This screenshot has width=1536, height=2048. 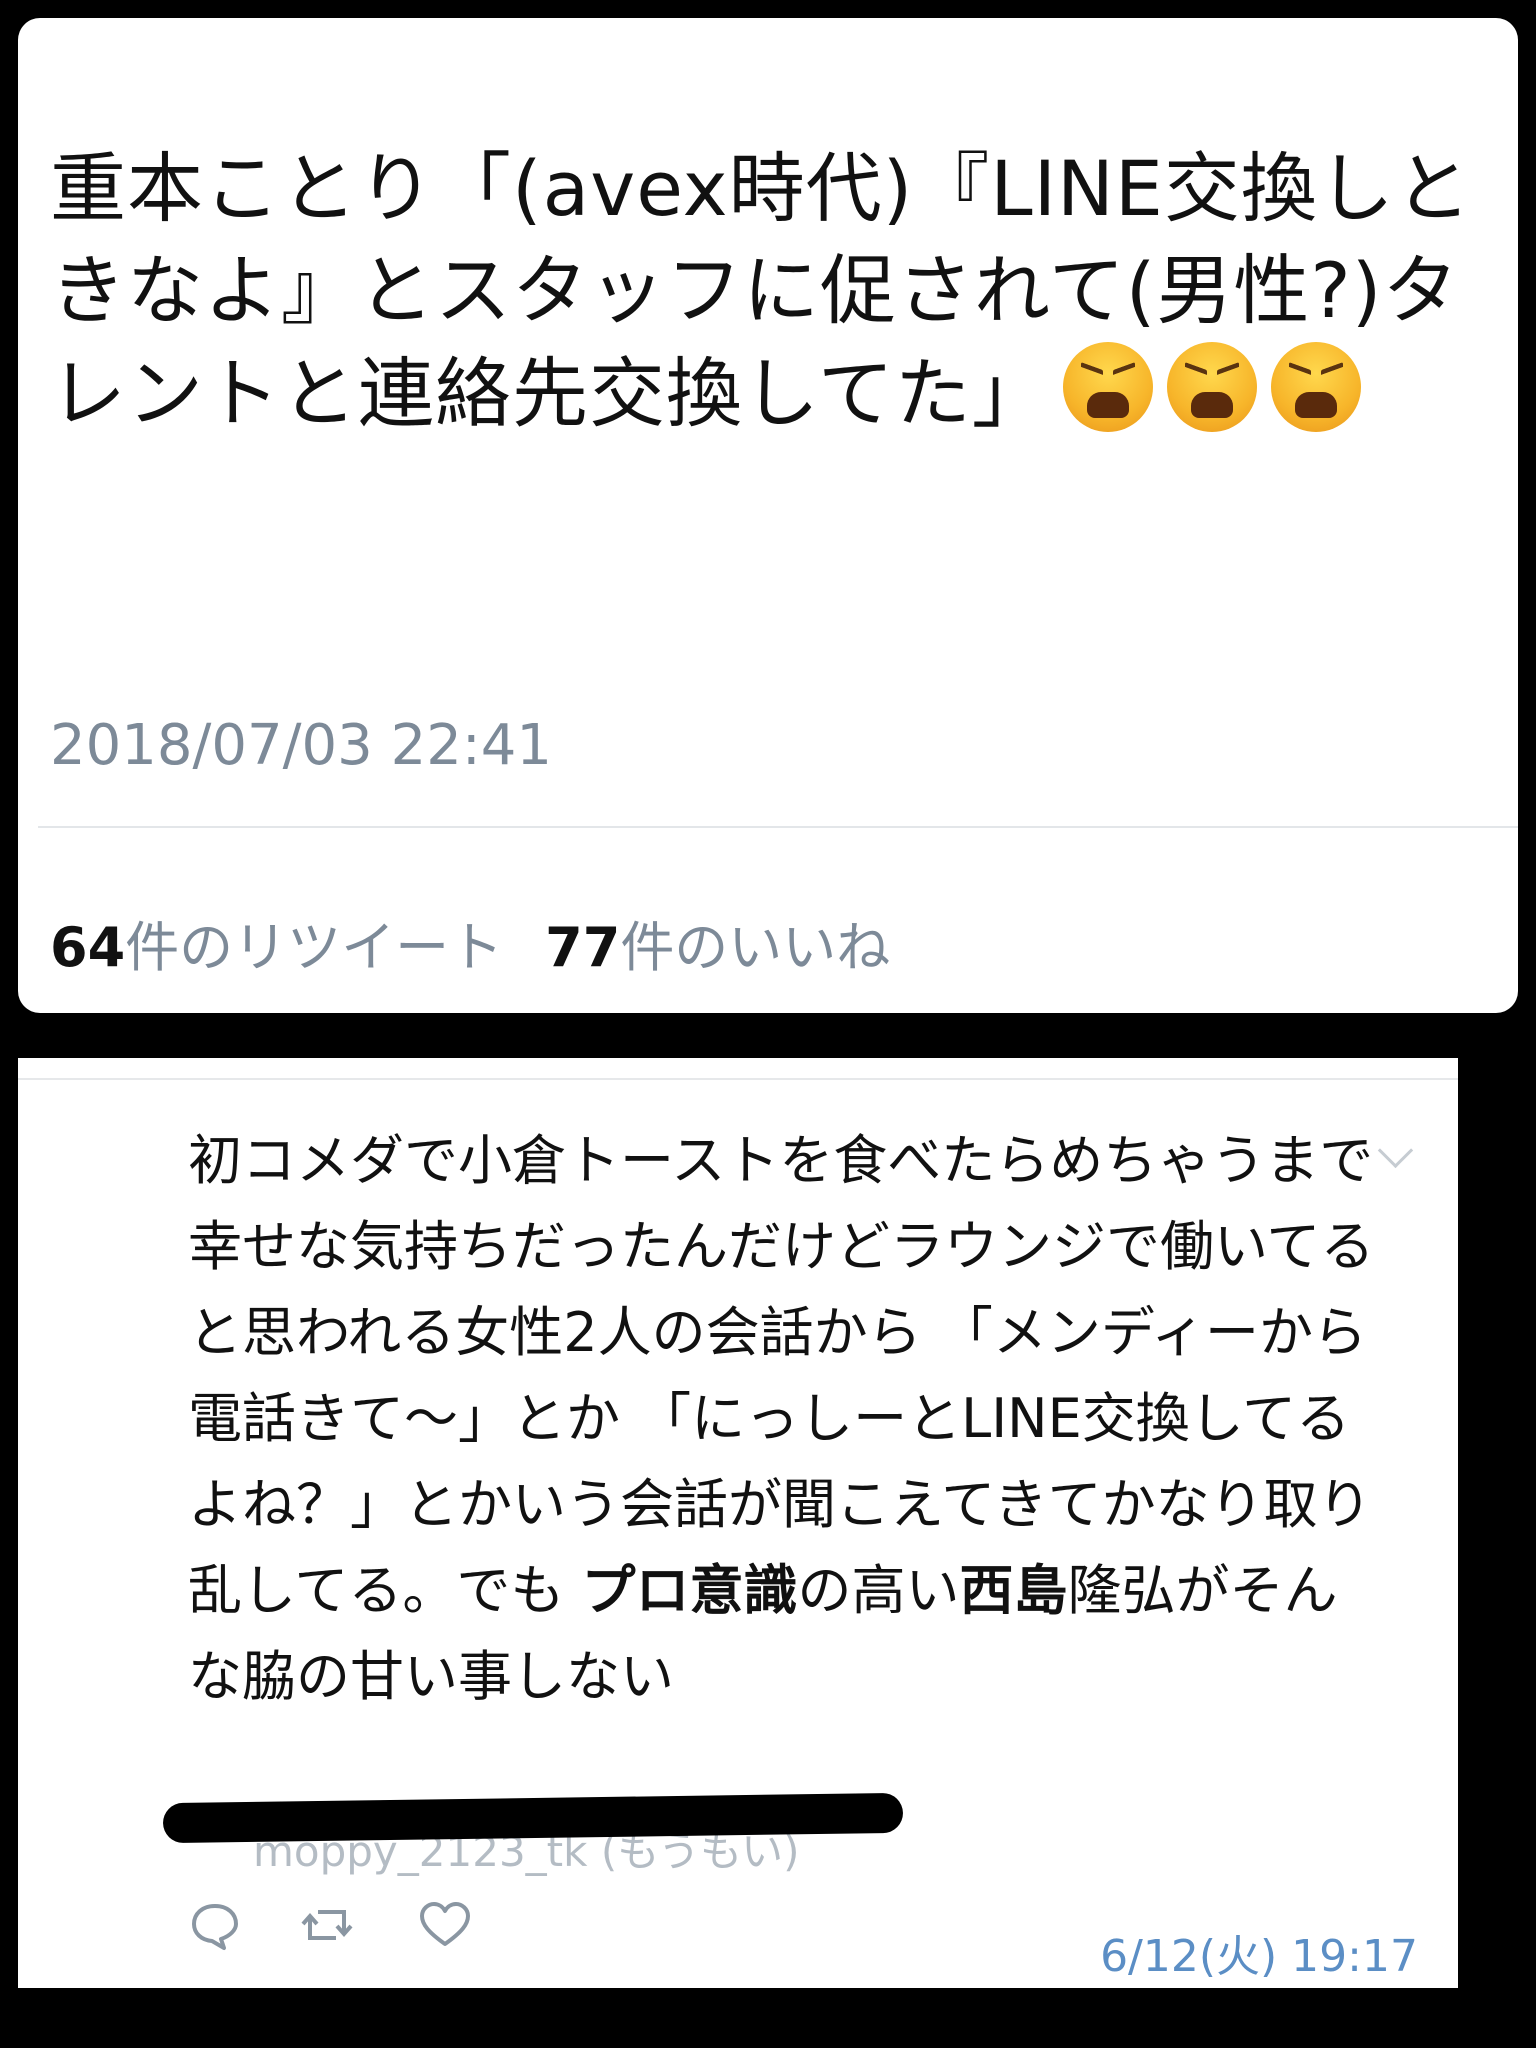 What do you see at coordinates (1259, 1956) in the screenshot?
I see `reply-timestamp: 6/12(火) 19:17` at bounding box center [1259, 1956].